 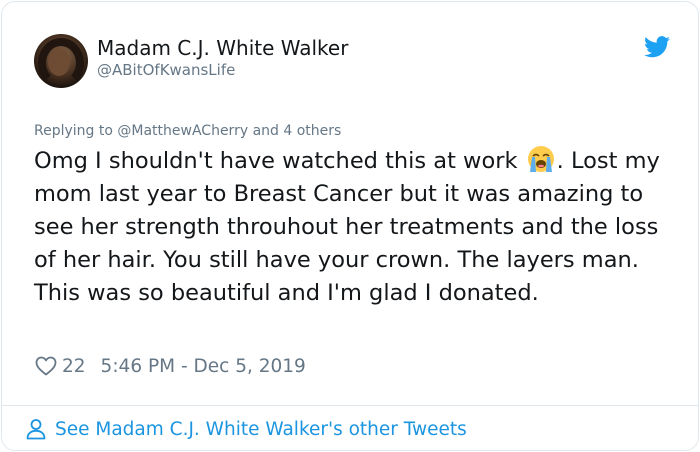 I want to click on reply-prefix: Replying to, so click(x=73, y=131).